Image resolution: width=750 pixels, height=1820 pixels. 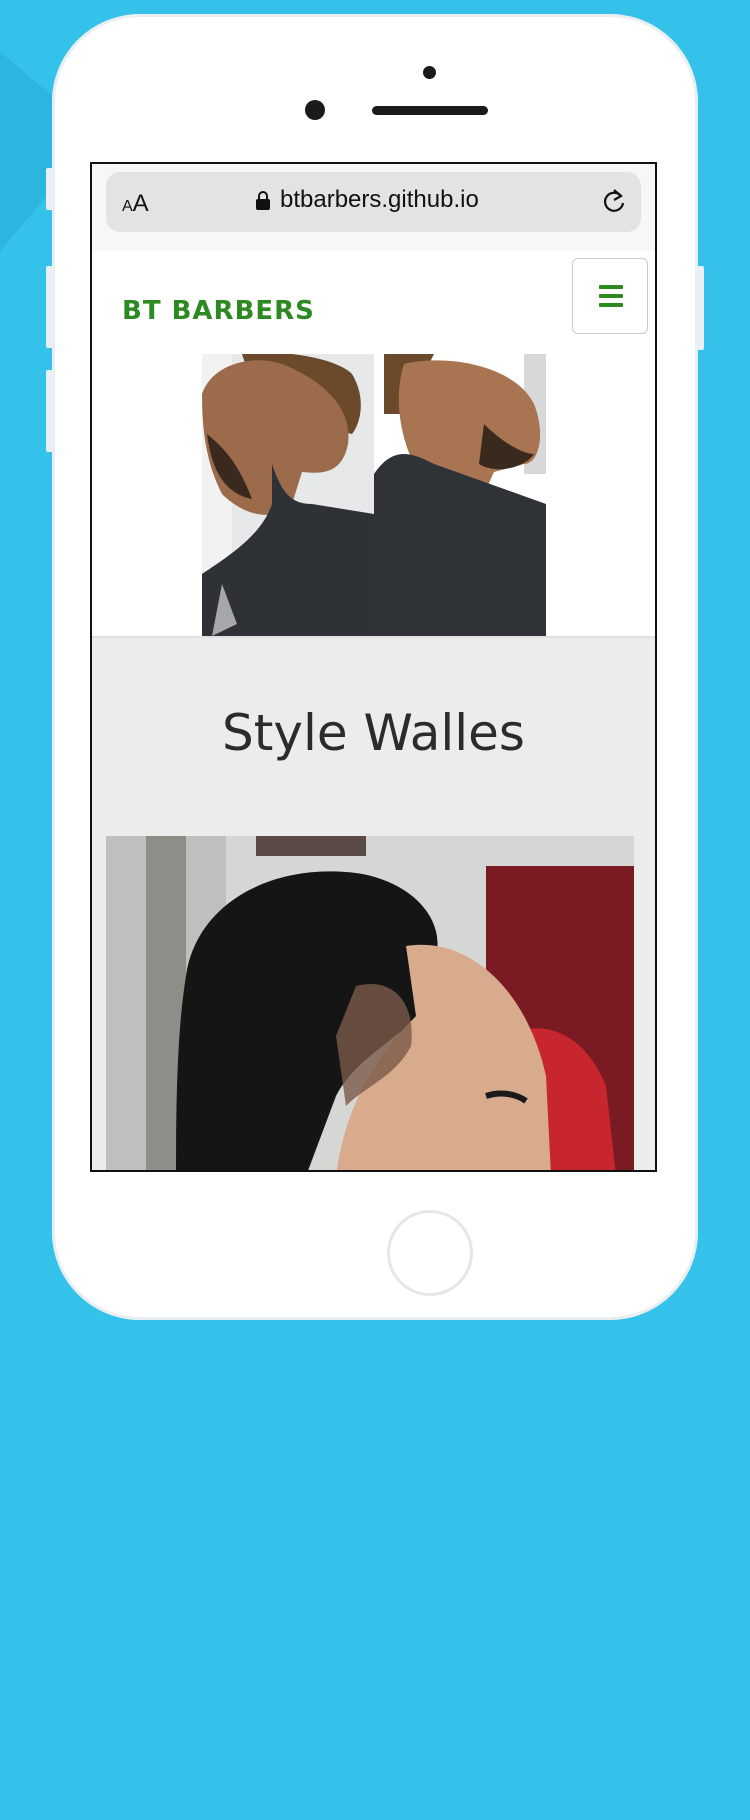 What do you see at coordinates (611, 287) in the screenshot?
I see `hamburger-menu-icon` at bounding box center [611, 287].